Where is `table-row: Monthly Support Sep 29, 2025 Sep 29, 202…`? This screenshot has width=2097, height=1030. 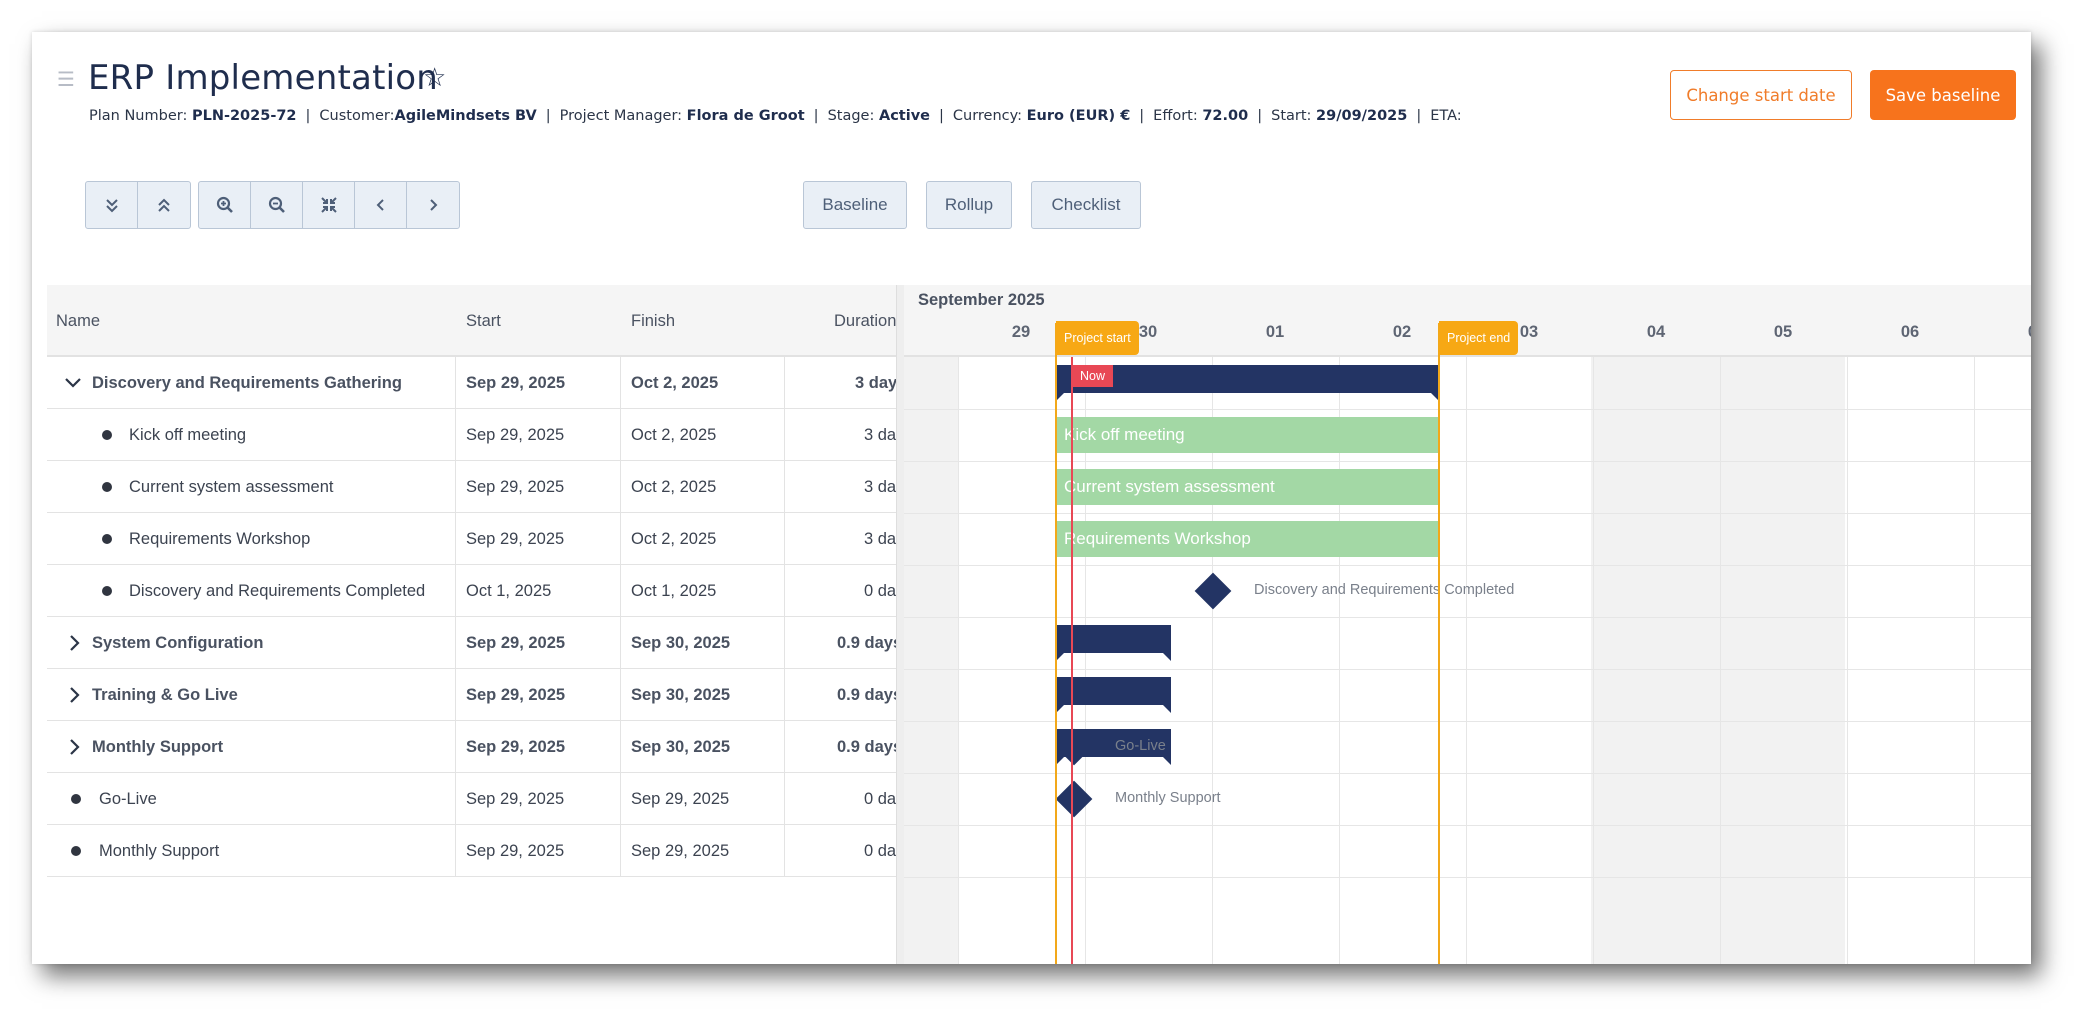 table-row: Monthly Support Sep 29, 2025 Sep 29, 202… is located at coordinates (471, 851).